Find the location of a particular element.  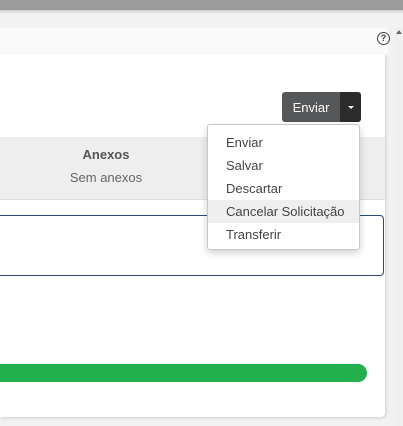

header-strip is located at coordinates (194, 41).